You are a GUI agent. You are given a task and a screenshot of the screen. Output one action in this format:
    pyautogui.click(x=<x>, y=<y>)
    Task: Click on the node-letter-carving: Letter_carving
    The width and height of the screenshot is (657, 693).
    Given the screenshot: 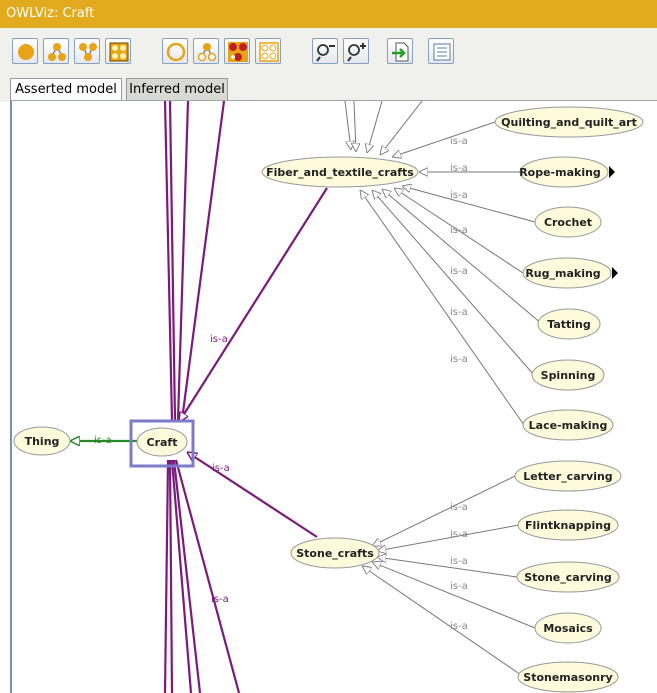 What is the action you would take?
    pyautogui.click(x=568, y=476)
    